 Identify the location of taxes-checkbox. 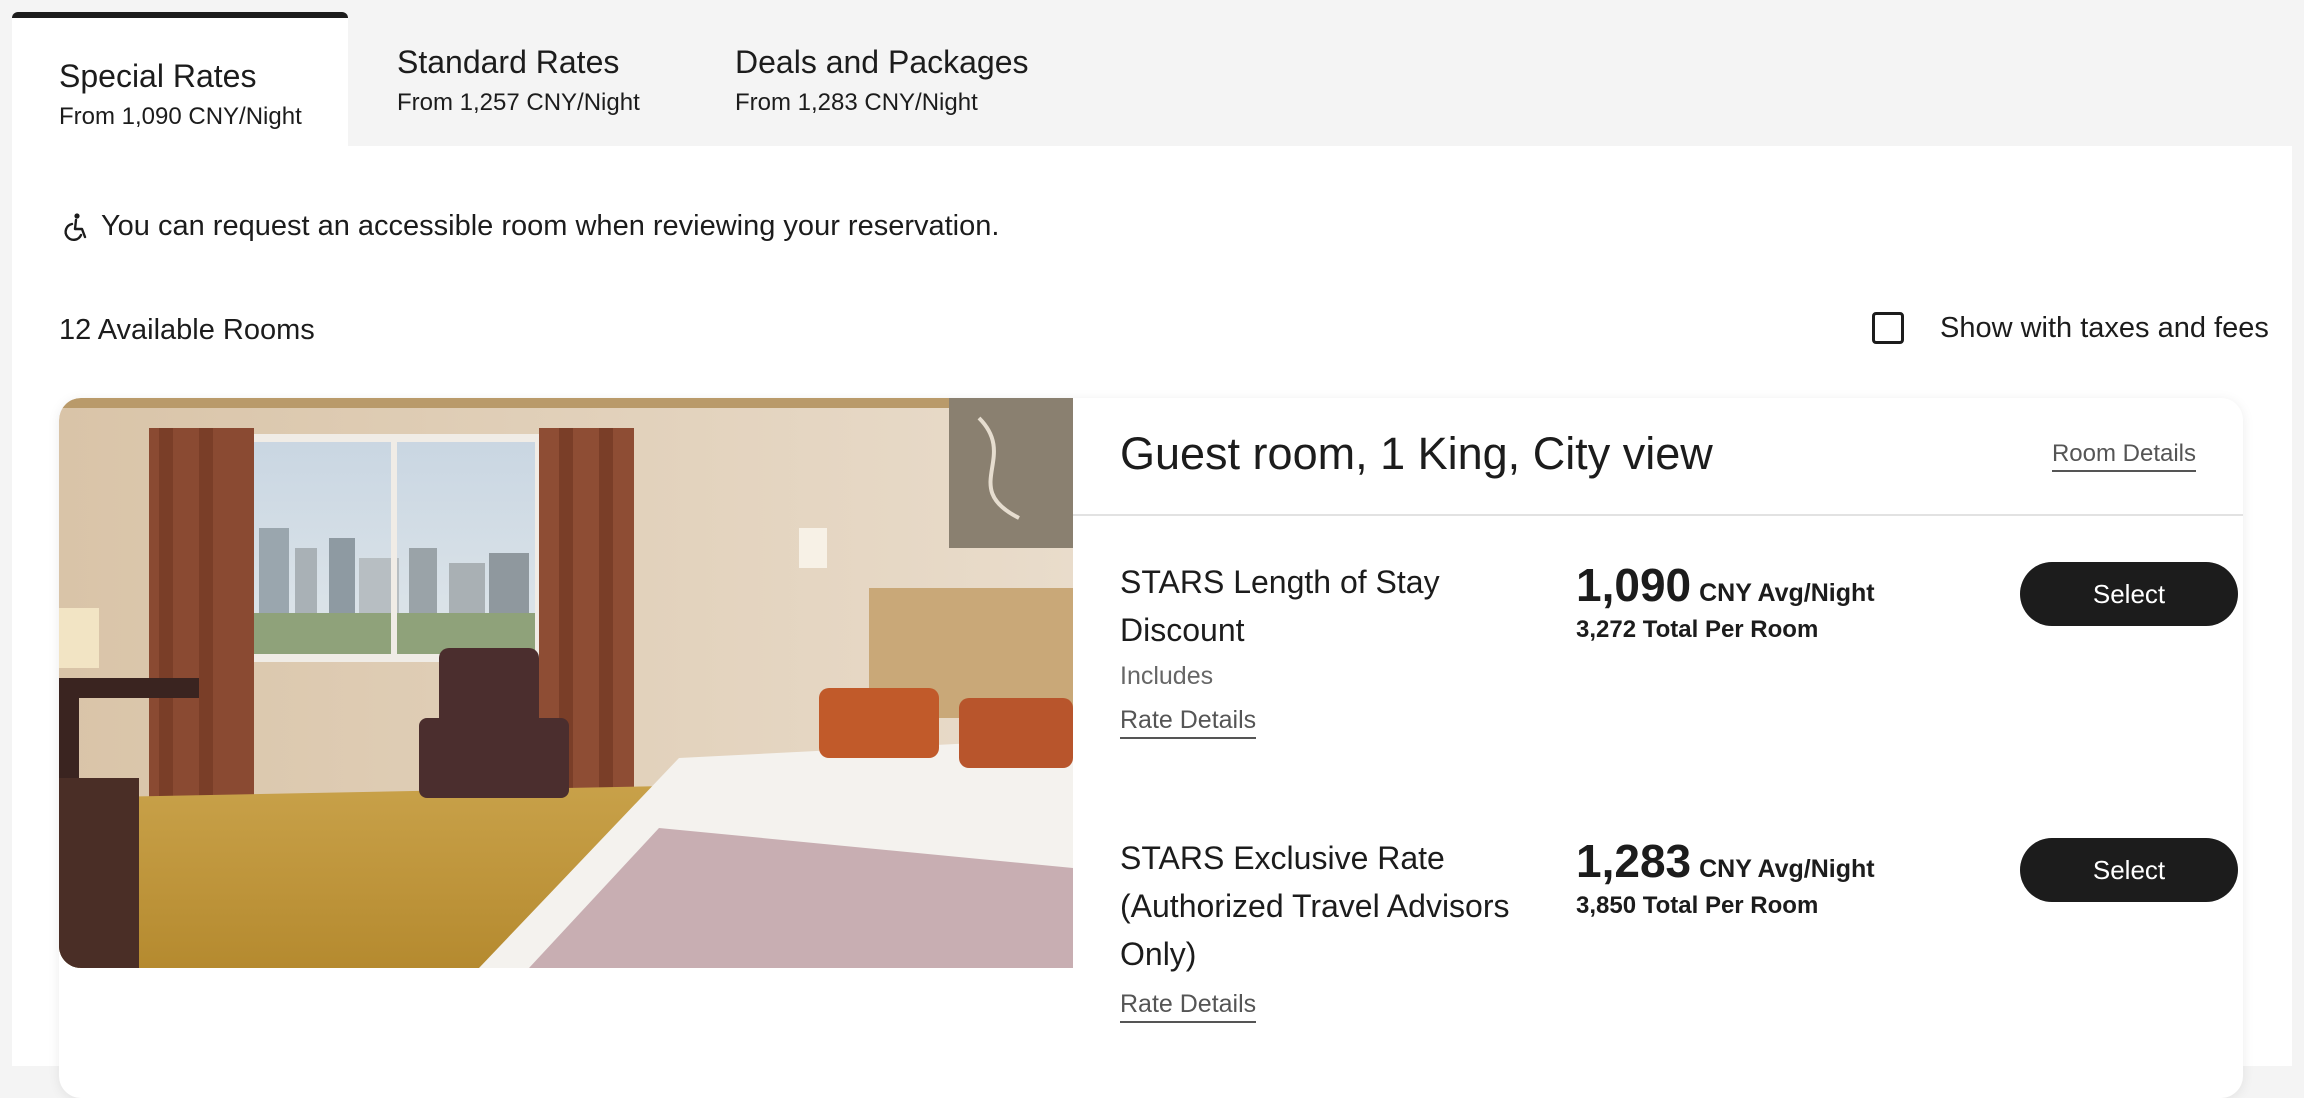
(1888, 328).